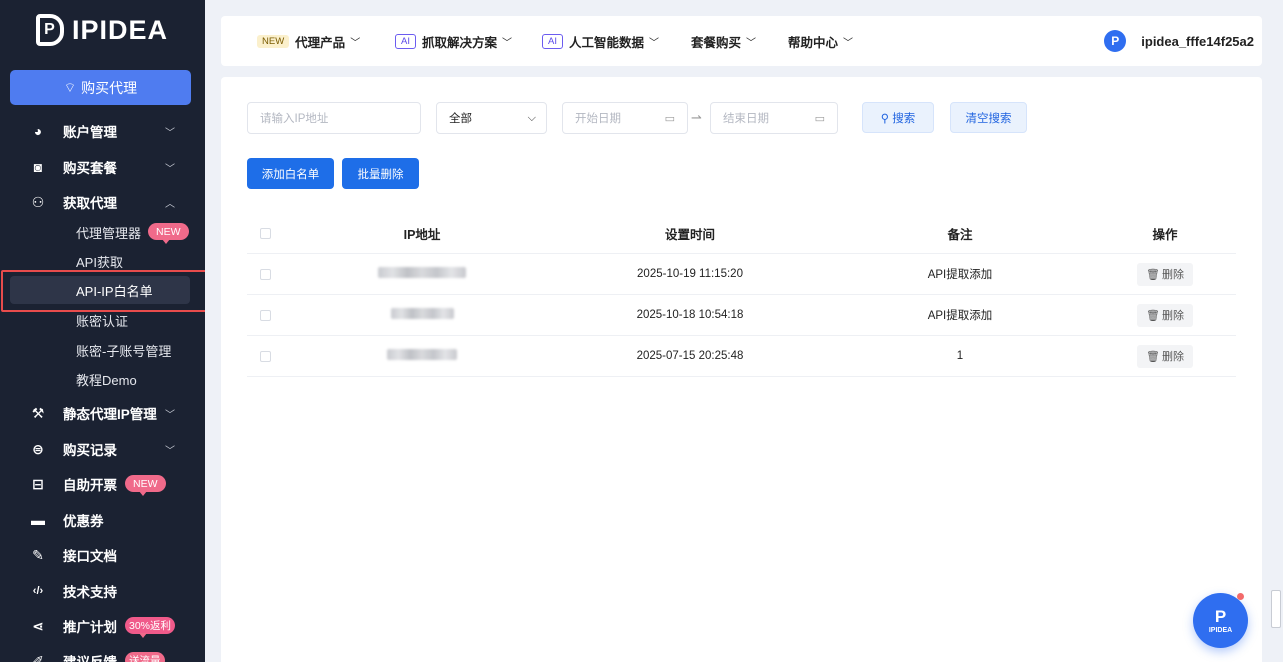 The image size is (1283, 662). What do you see at coordinates (102, 413) in the screenshot?
I see `sidebar-item-static-ip: ⚒ 静态代理IP管理 ﹀` at bounding box center [102, 413].